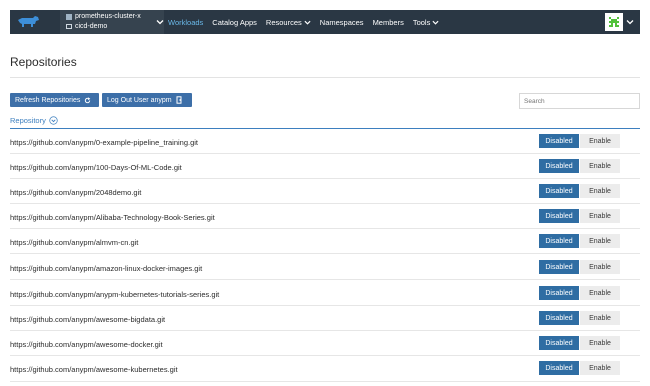 The width and height of the screenshot is (650, 386). Describe the element at coordinates (426, 22) in the screenshot. I see `nav-tools: Tools` at that location.